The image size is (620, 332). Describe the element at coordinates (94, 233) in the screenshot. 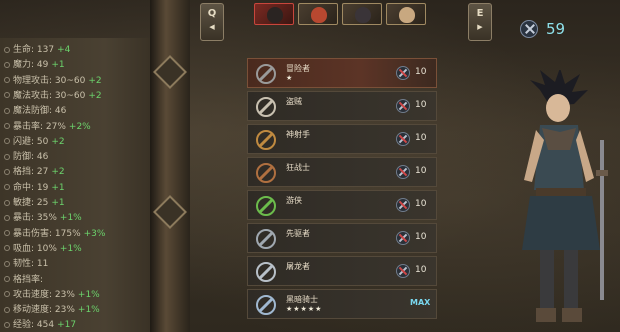

I see `stat-bonus: +3%` at that location.